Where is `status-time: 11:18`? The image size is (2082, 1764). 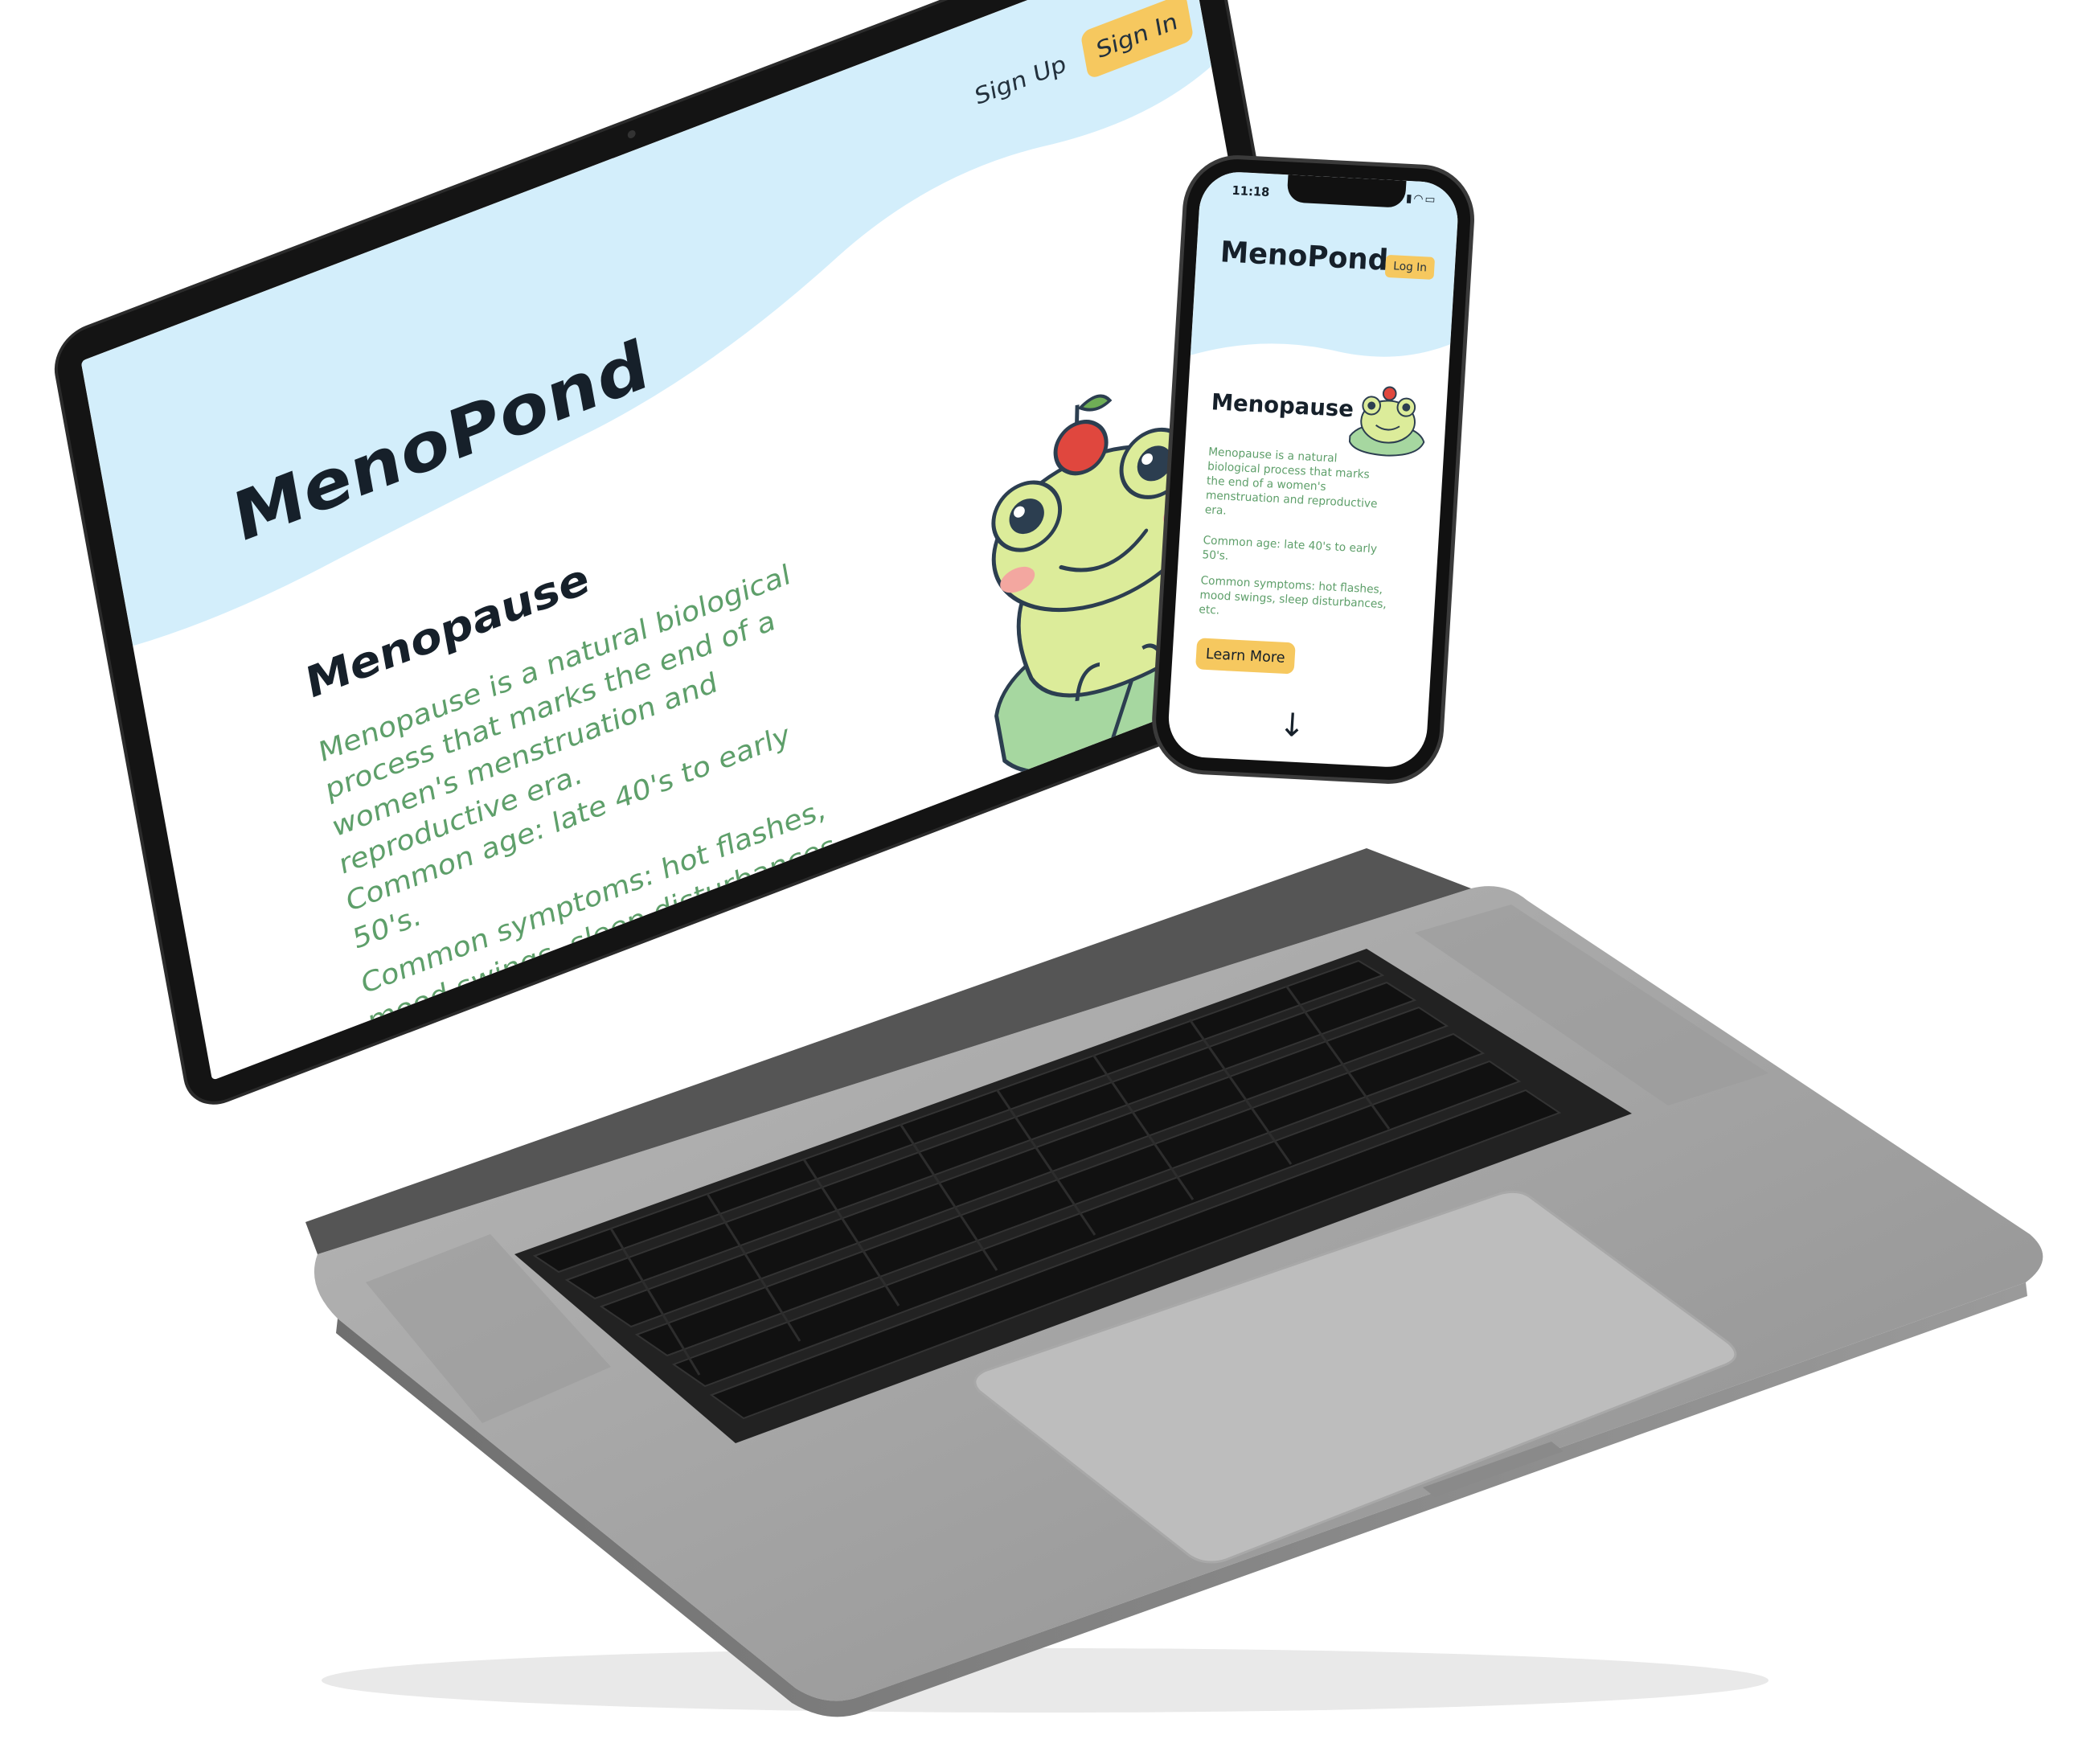
status-time: 11:18 is located at coordinates (1251, 191).